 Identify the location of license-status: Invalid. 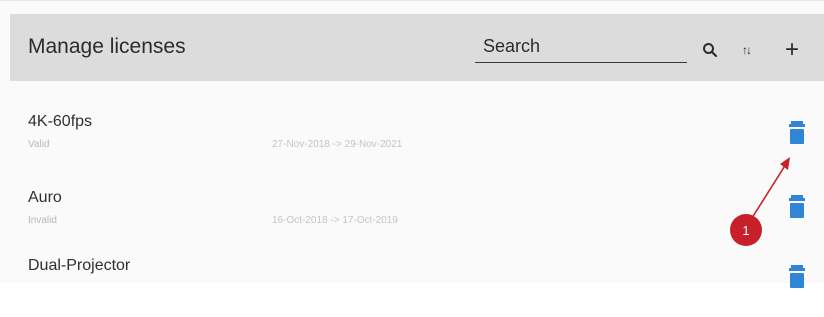
(42, 220).